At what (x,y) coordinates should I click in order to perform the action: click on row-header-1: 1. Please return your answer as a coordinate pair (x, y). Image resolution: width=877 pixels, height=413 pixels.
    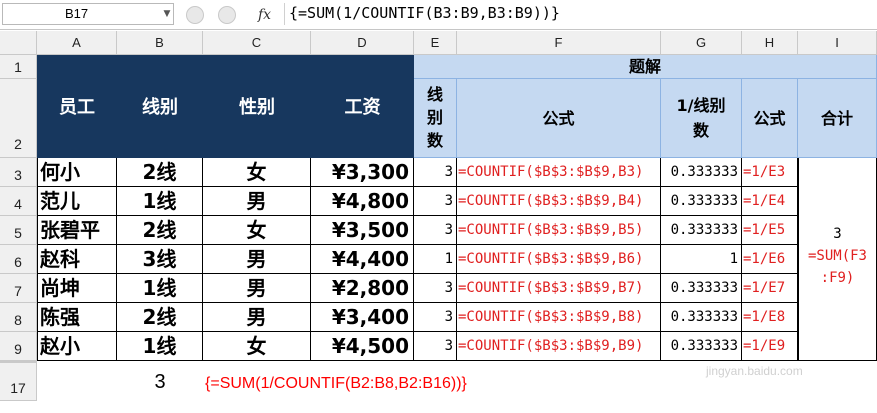
    Looking at the image, I should click on (18, 67).